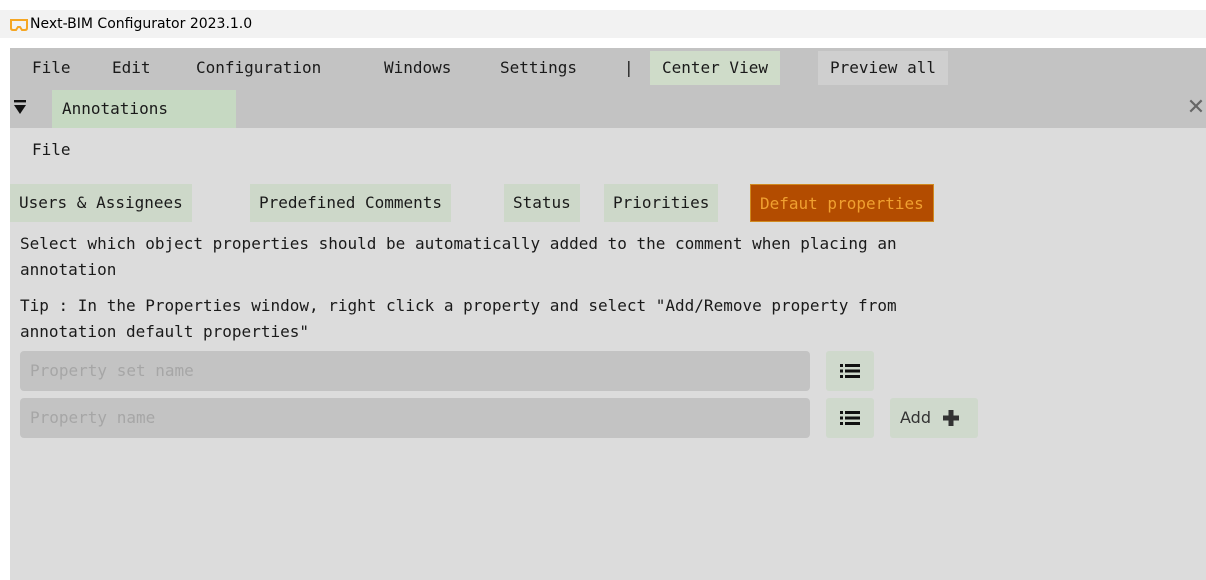  I want to click on tab-predefined-comments: Predefined Comments, so click(351, 203).